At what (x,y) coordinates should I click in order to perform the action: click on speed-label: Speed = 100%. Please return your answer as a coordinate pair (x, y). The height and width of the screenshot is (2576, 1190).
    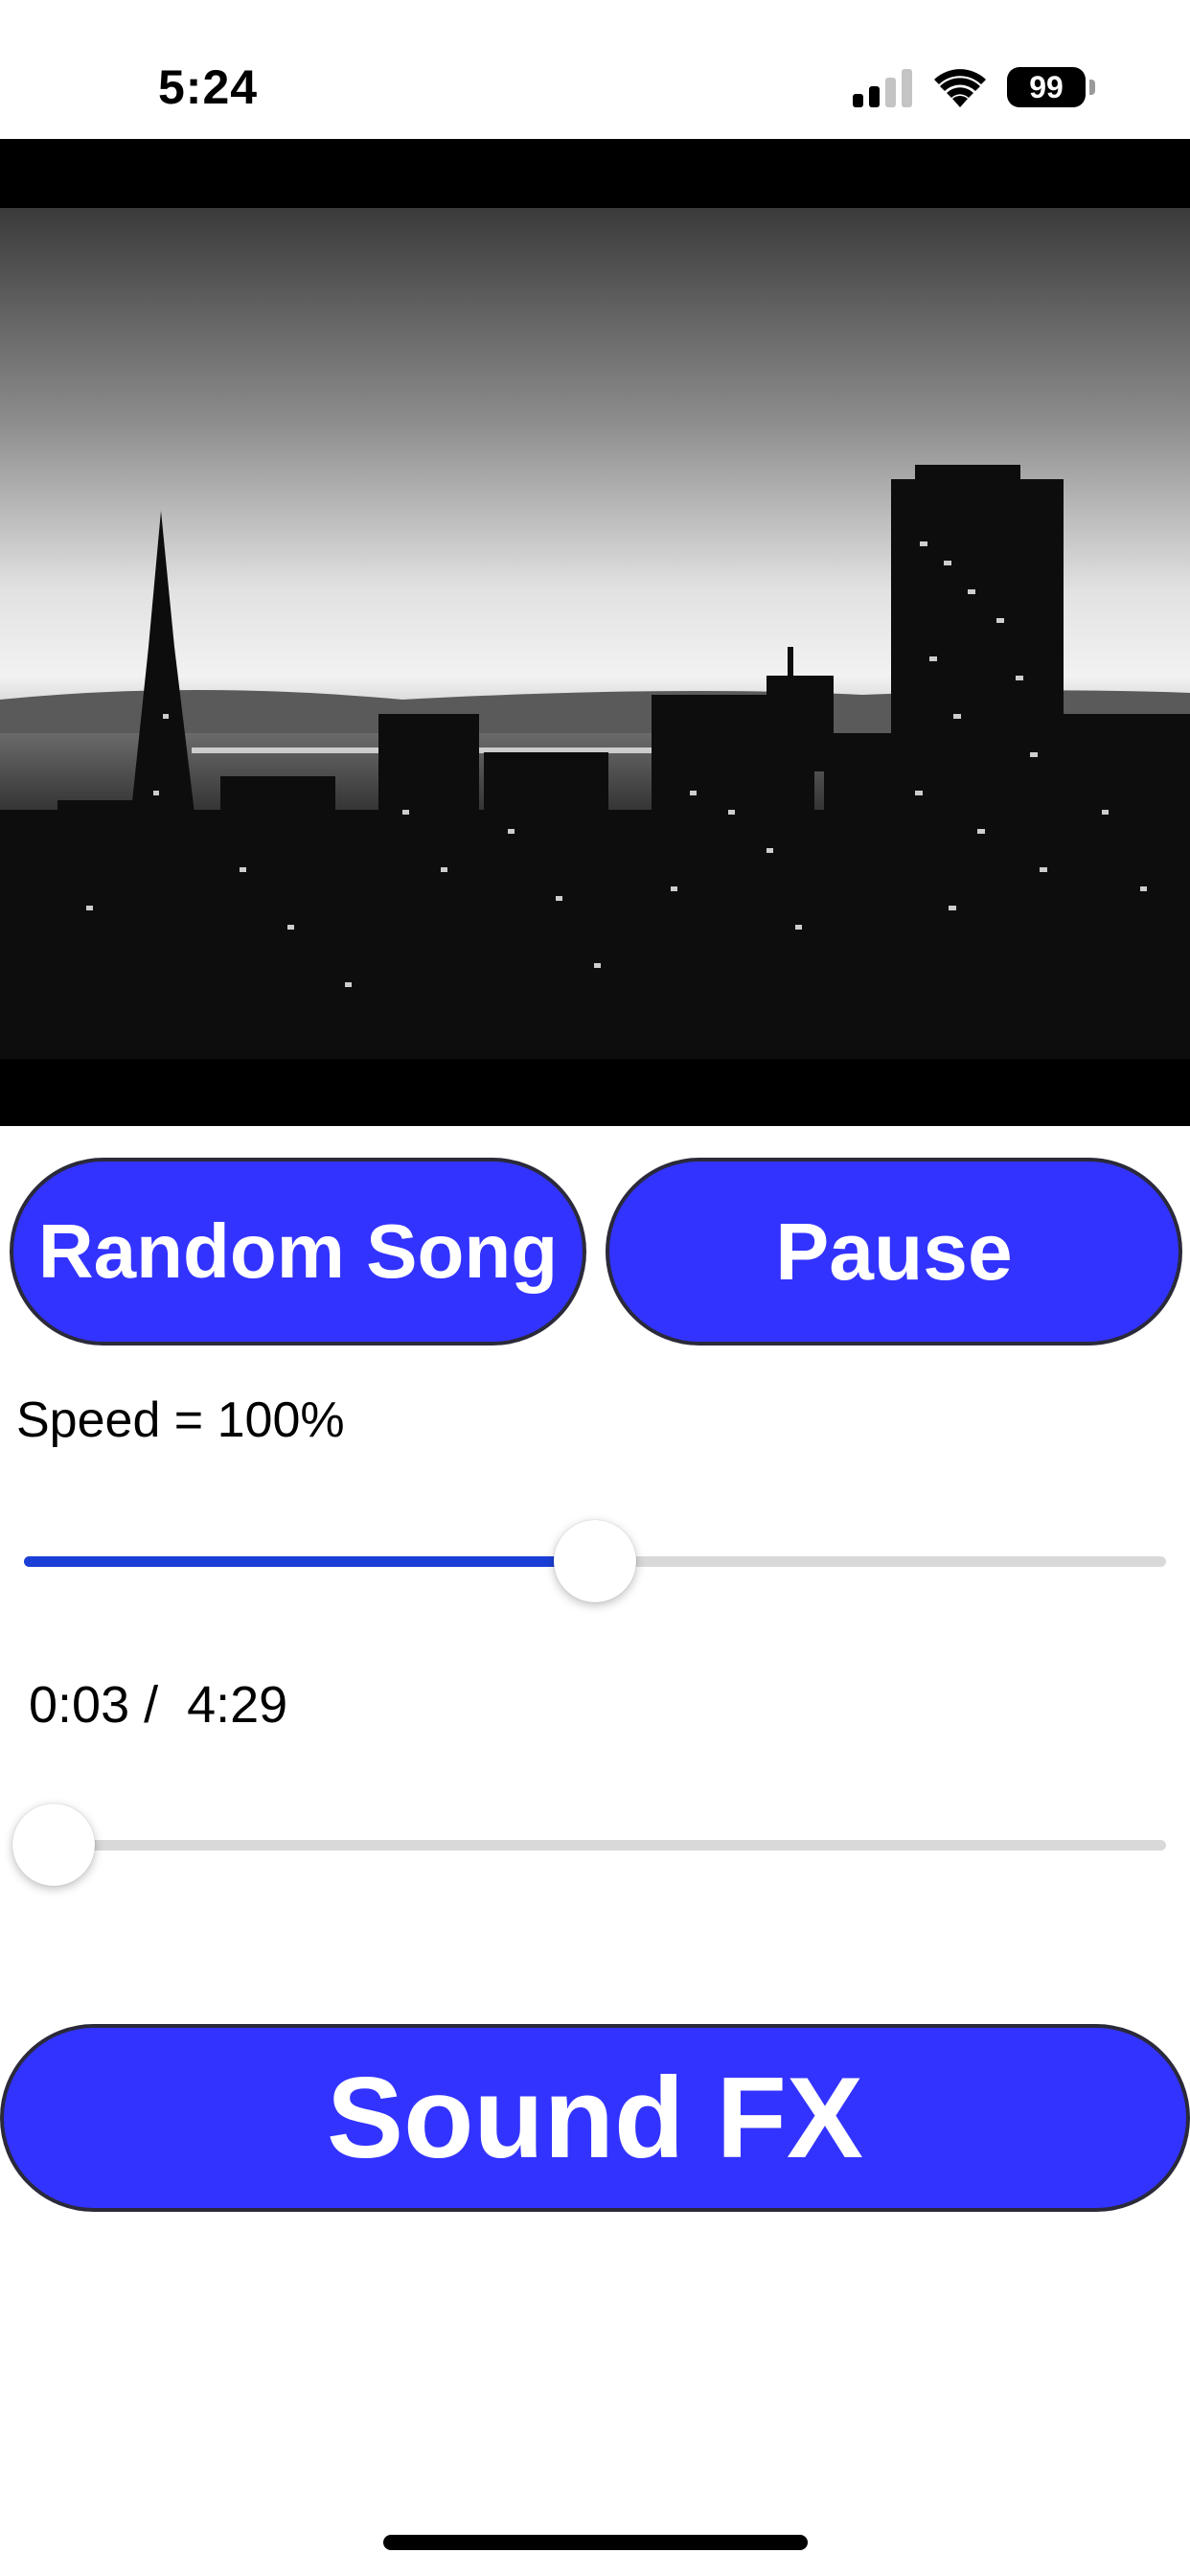
    Looking at the image, I should click on (181, 1420).